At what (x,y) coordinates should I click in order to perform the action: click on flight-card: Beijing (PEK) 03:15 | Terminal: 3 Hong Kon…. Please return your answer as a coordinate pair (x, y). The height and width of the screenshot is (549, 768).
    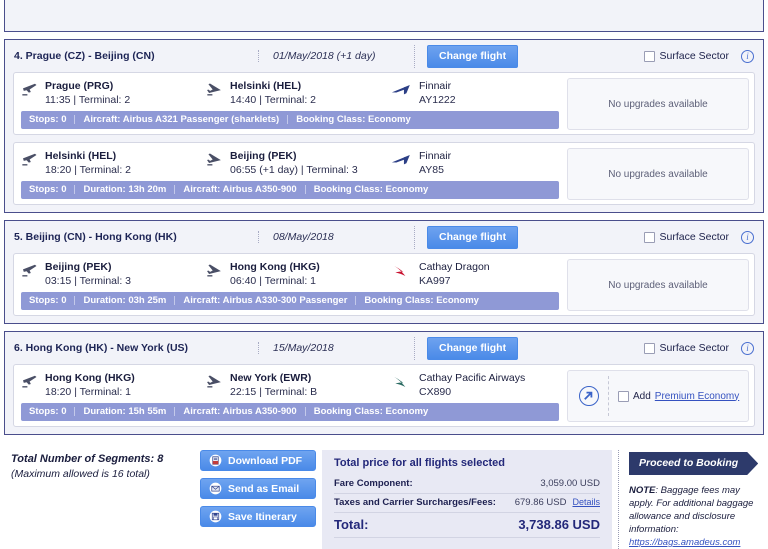
    Looking at the image, I should click on (384, 284).